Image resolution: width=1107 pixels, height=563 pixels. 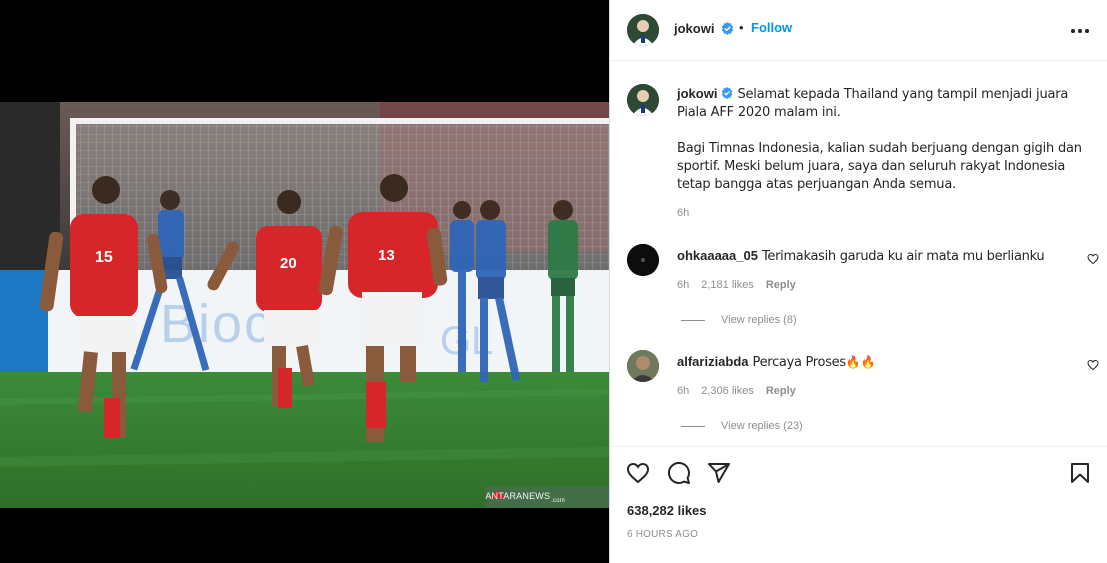 I want to click on svg-text: 15, so click(x=104, y=257).